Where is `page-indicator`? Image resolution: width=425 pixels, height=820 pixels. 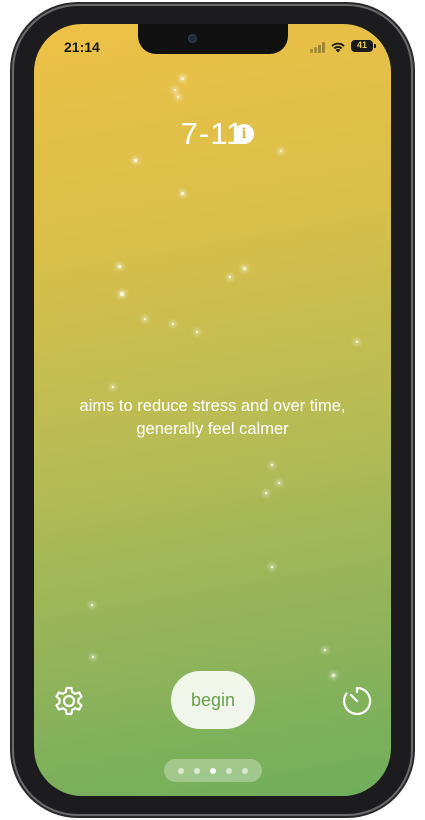
page-indicator is located at coordinates (213, 770).